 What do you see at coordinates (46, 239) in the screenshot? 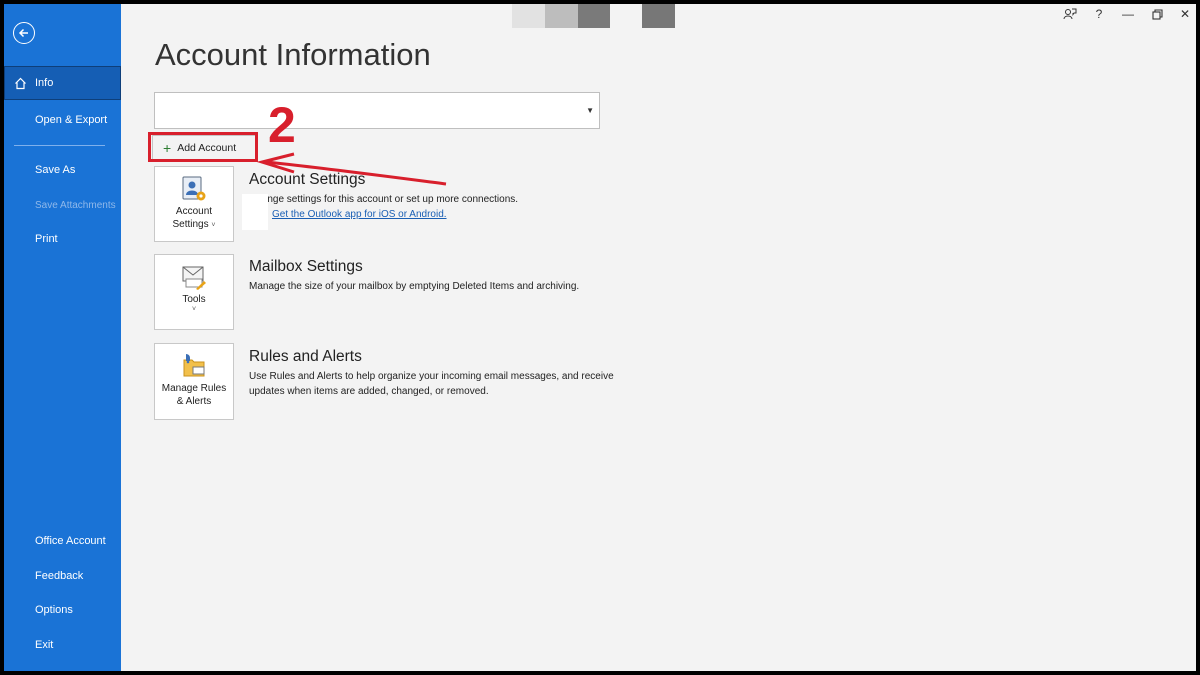
I see `sidebar-item-label: Print` at bounding box center [46, 239].